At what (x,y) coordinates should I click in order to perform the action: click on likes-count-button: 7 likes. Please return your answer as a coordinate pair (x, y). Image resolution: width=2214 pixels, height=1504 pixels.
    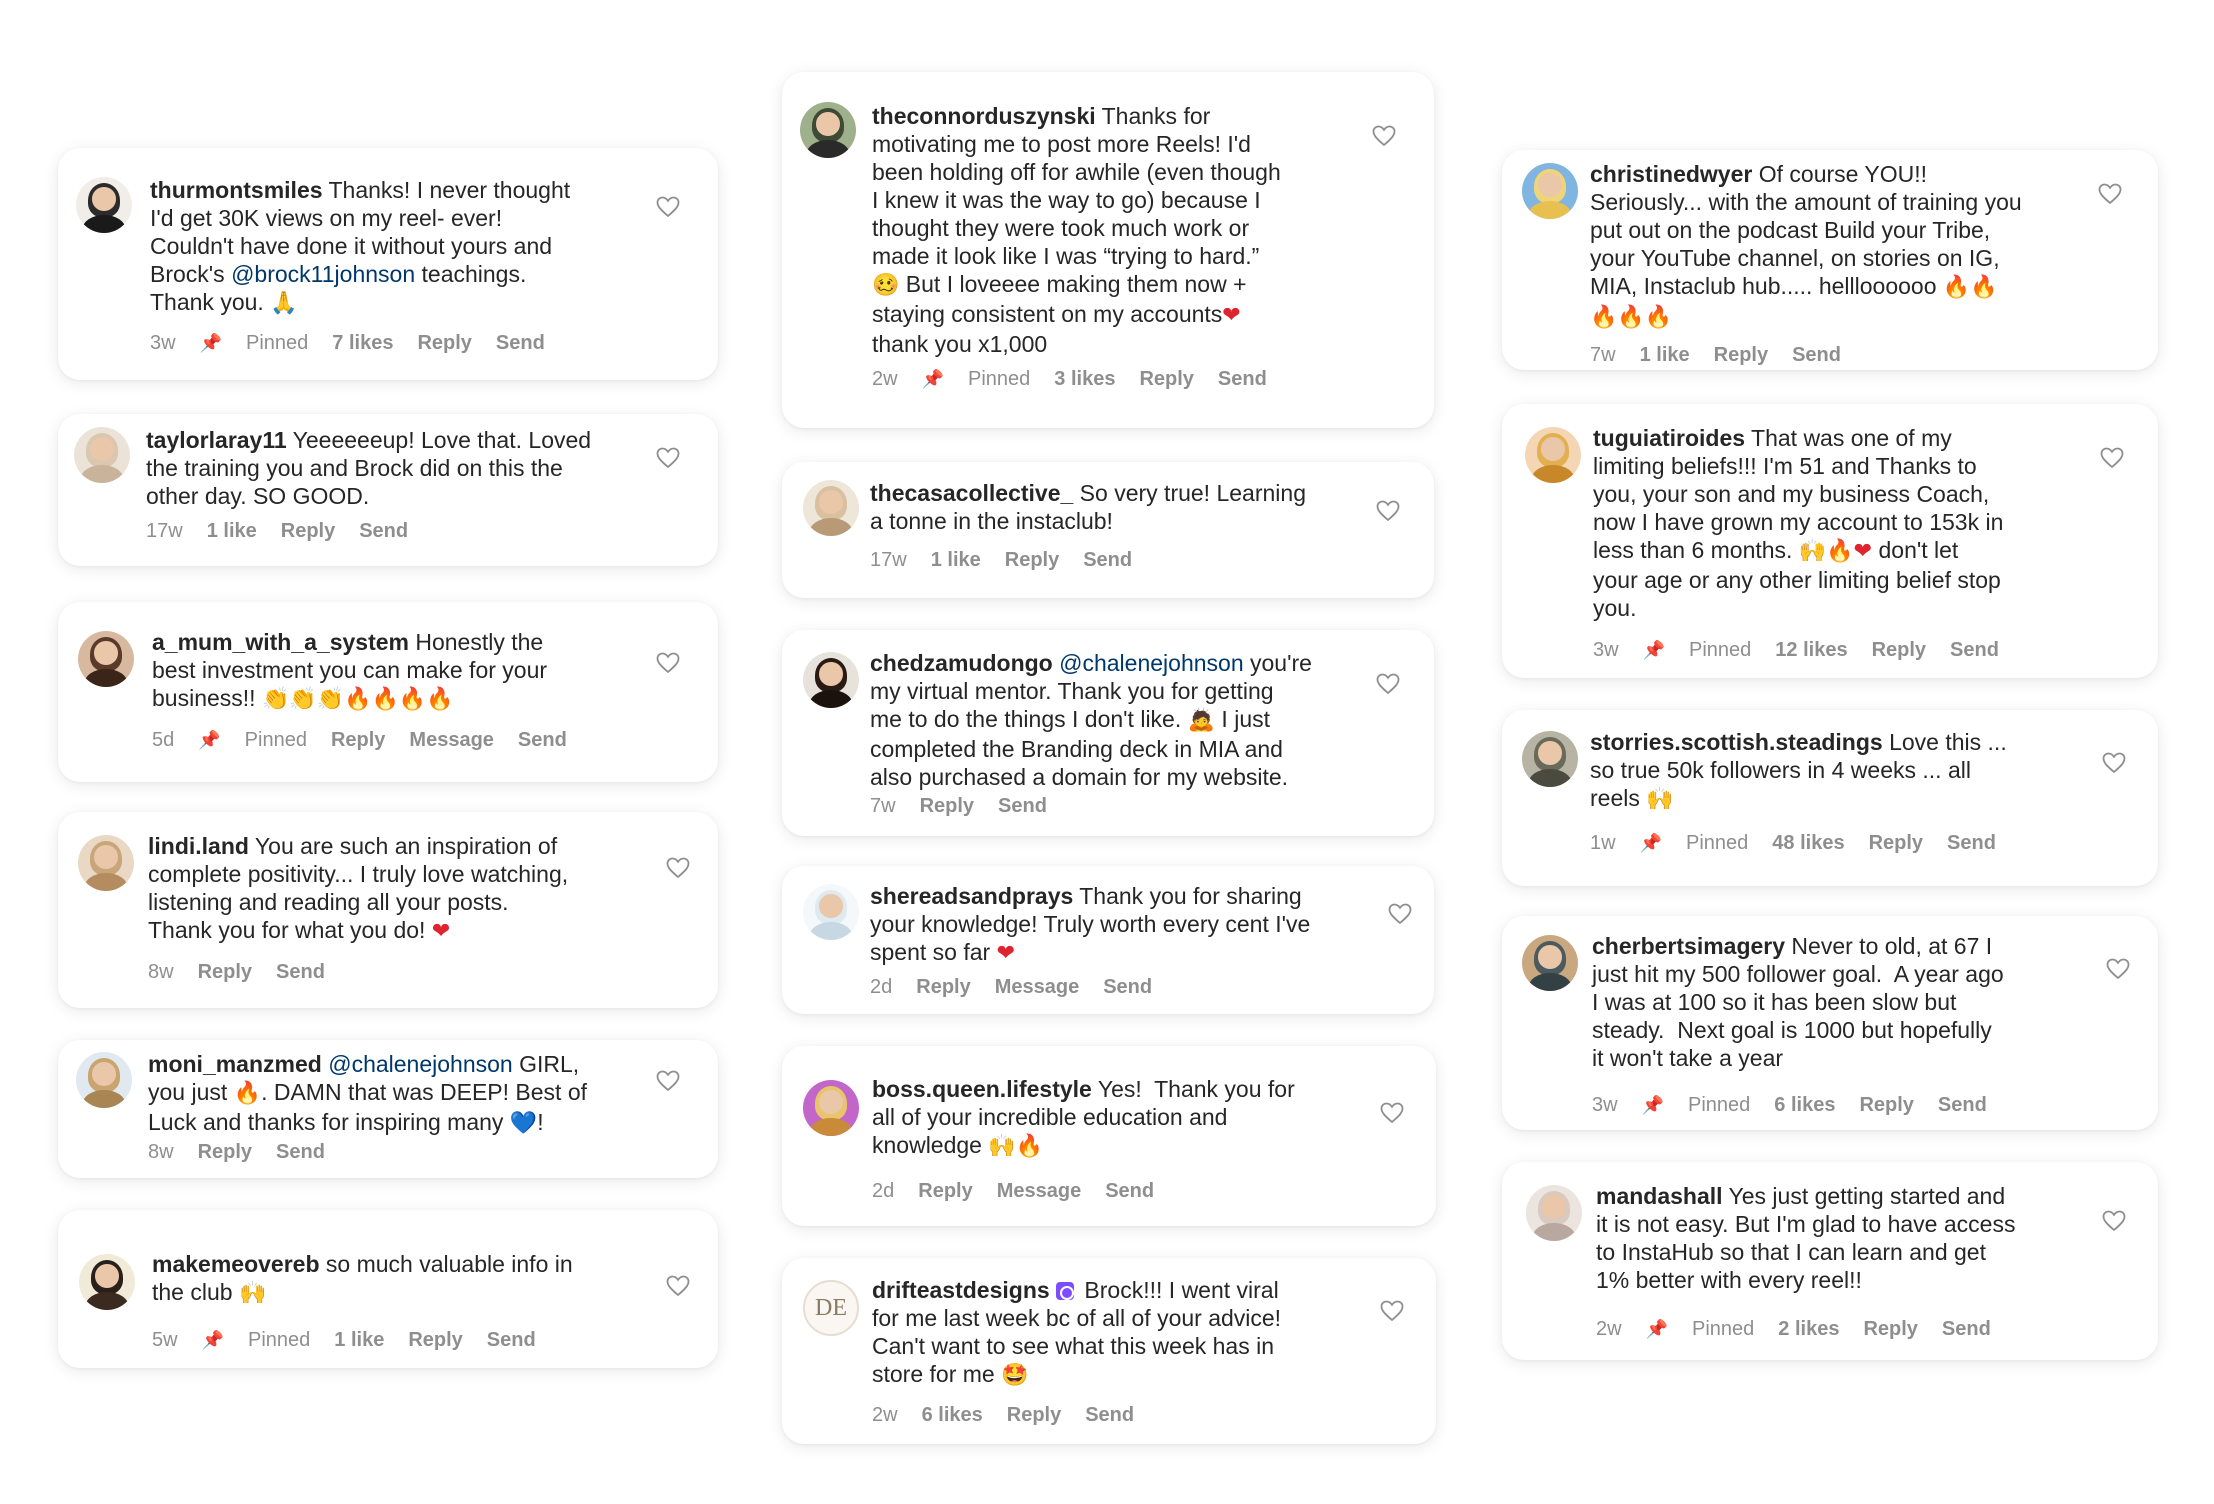
    Looking at the image, I should click on (362, 343).